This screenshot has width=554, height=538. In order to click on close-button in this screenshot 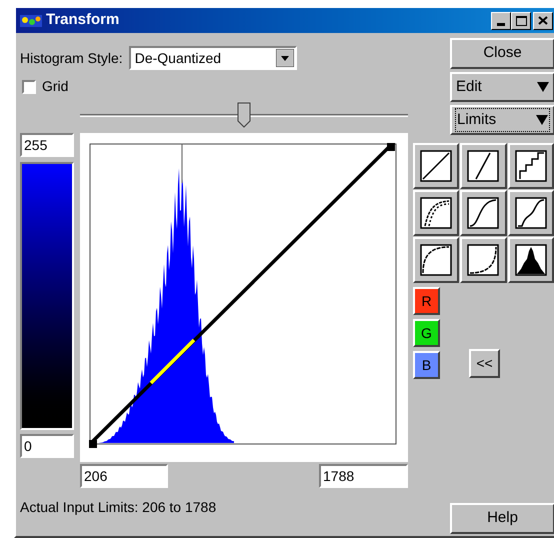, I will do `click(543, 21)`.